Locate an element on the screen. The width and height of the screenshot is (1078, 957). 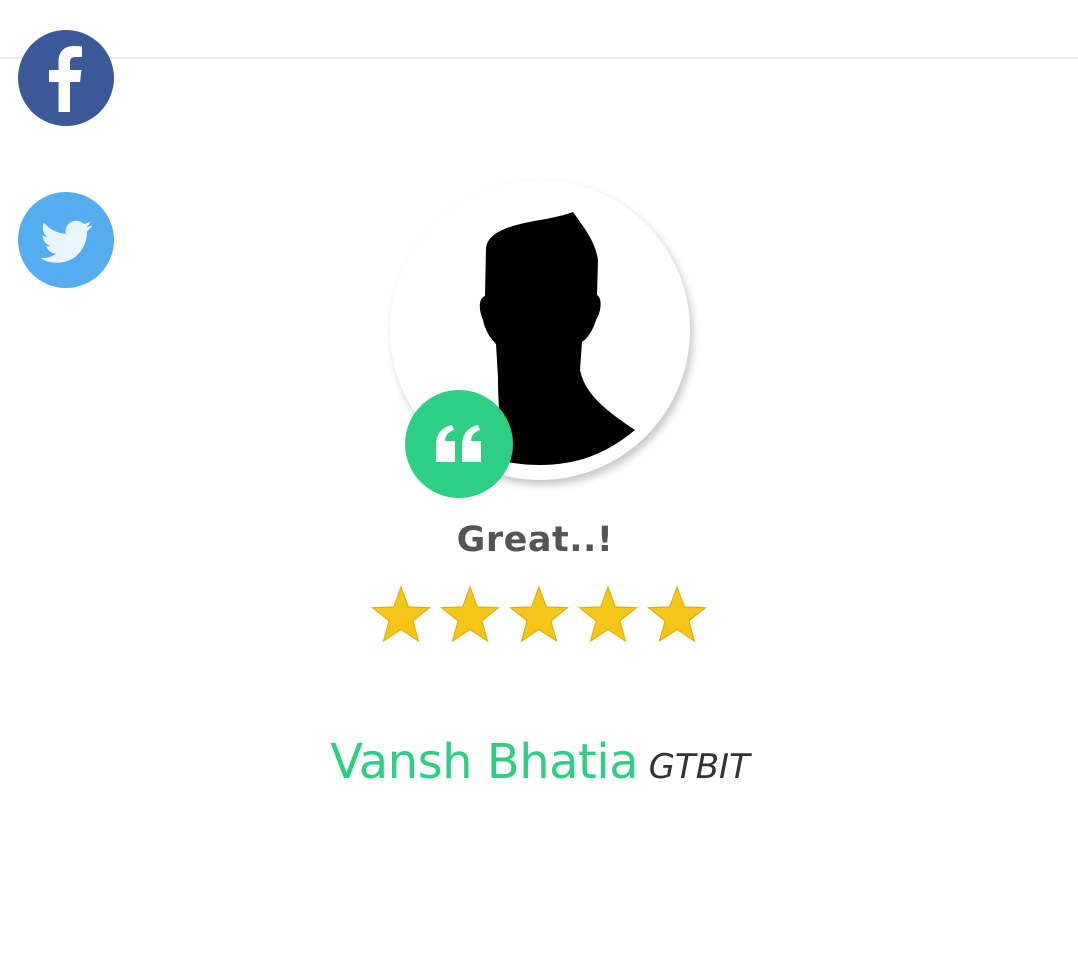
facebook-share-button is located at coordinates (66, 78).